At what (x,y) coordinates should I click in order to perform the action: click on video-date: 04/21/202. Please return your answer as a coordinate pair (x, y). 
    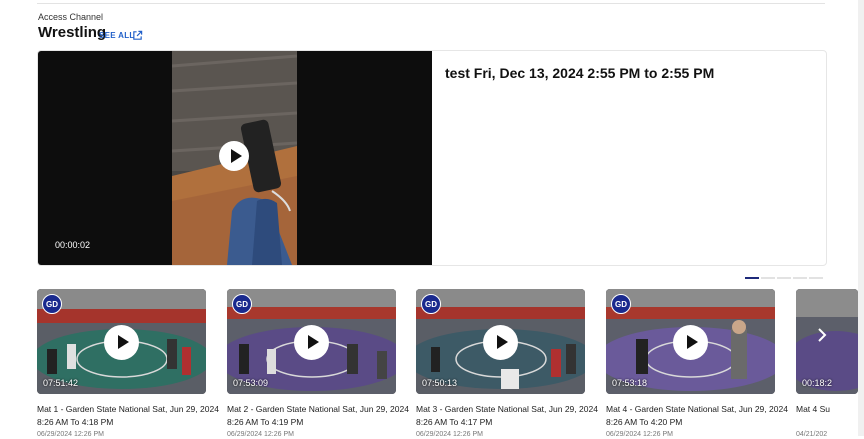
    Looking at the image, I should click on (812, 434).